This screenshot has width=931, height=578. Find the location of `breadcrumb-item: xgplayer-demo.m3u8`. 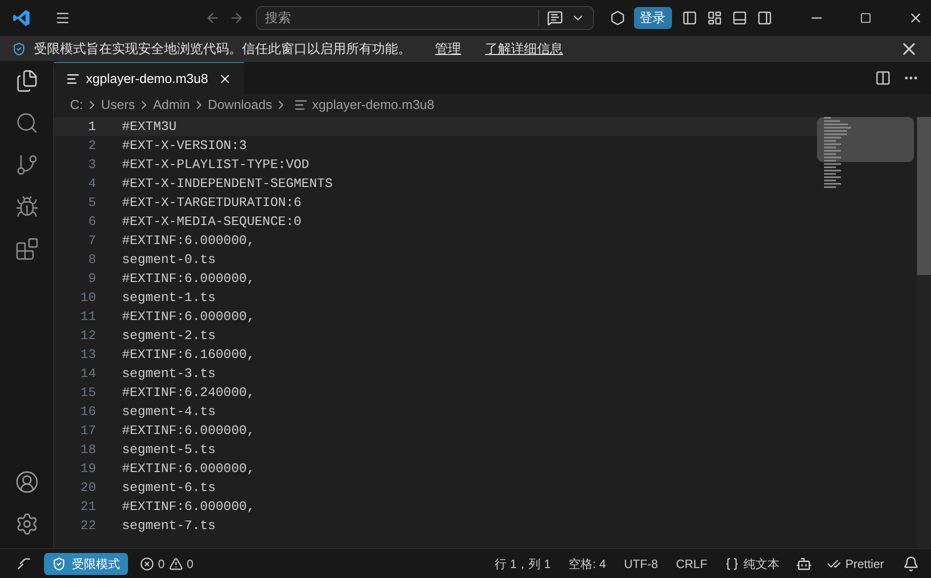

breadcrumb-item: xgplayer-demo.m3u8 is located at coordinates (373, 105).